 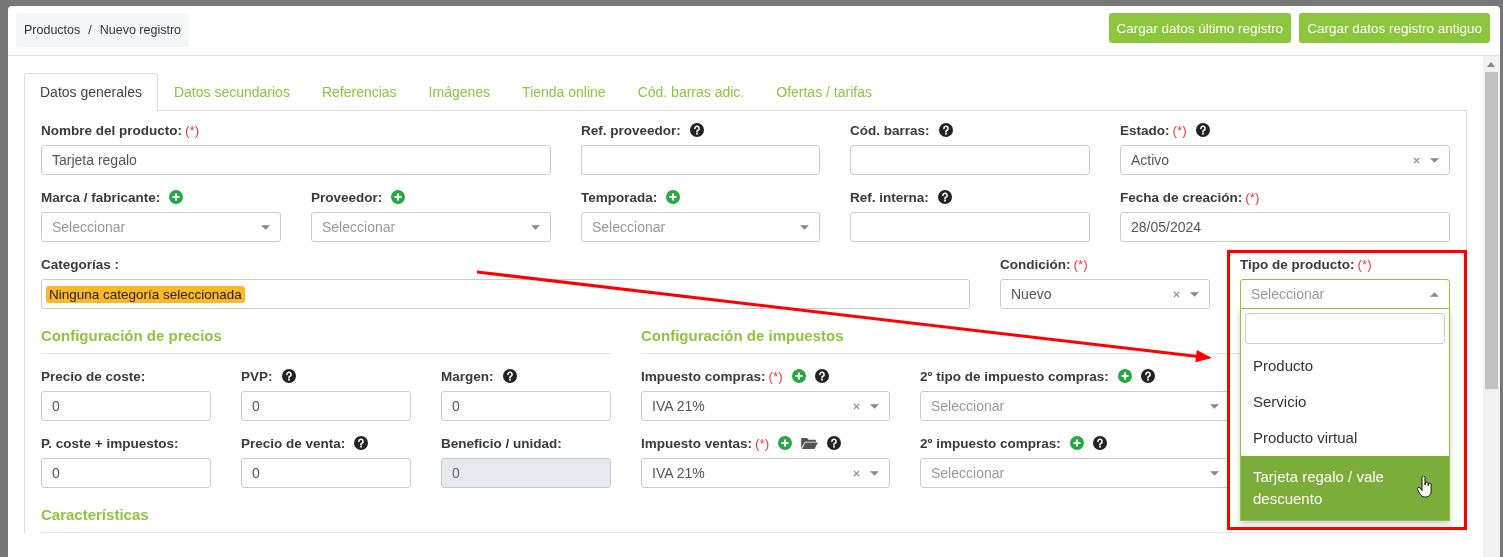 I want to click on field-label: Precio de coste:, so click(x=93, y=376).